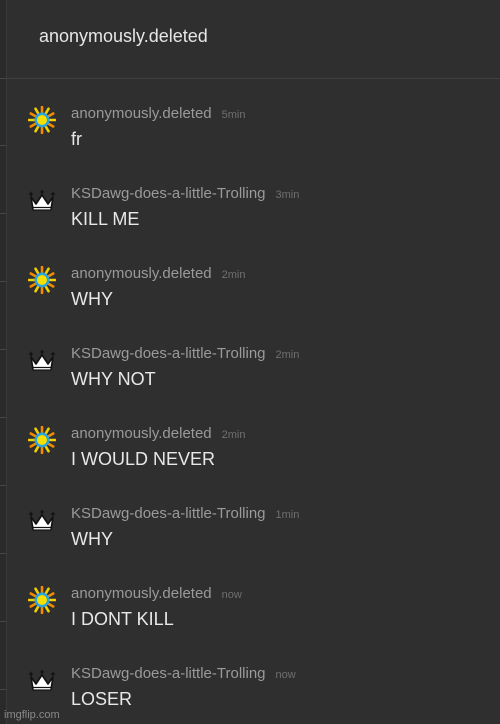 Image resolution: width=500 pixels, height=724 pixels. What do you see at coordinates (287, 195) in the screenshot?
I see `message-timestamp: 3min` at bounding box center [287, 195].